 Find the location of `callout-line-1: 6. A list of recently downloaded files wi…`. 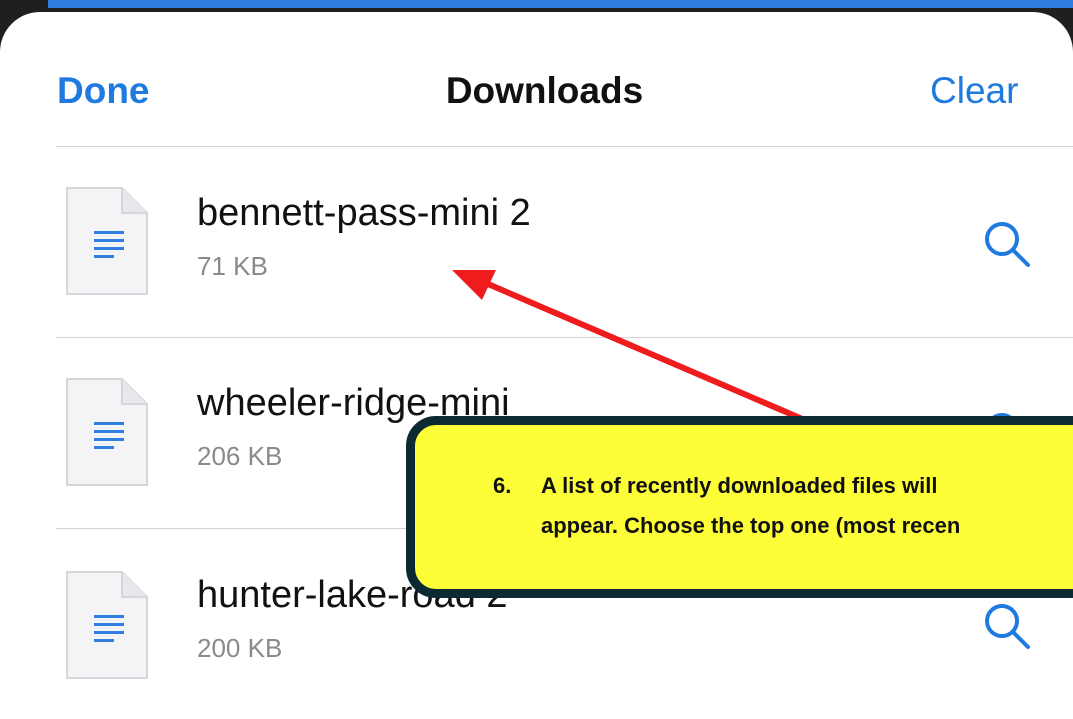

callout-line-1: 6. A list of recently downloaded files wi… is located at coordinates (715, 486).